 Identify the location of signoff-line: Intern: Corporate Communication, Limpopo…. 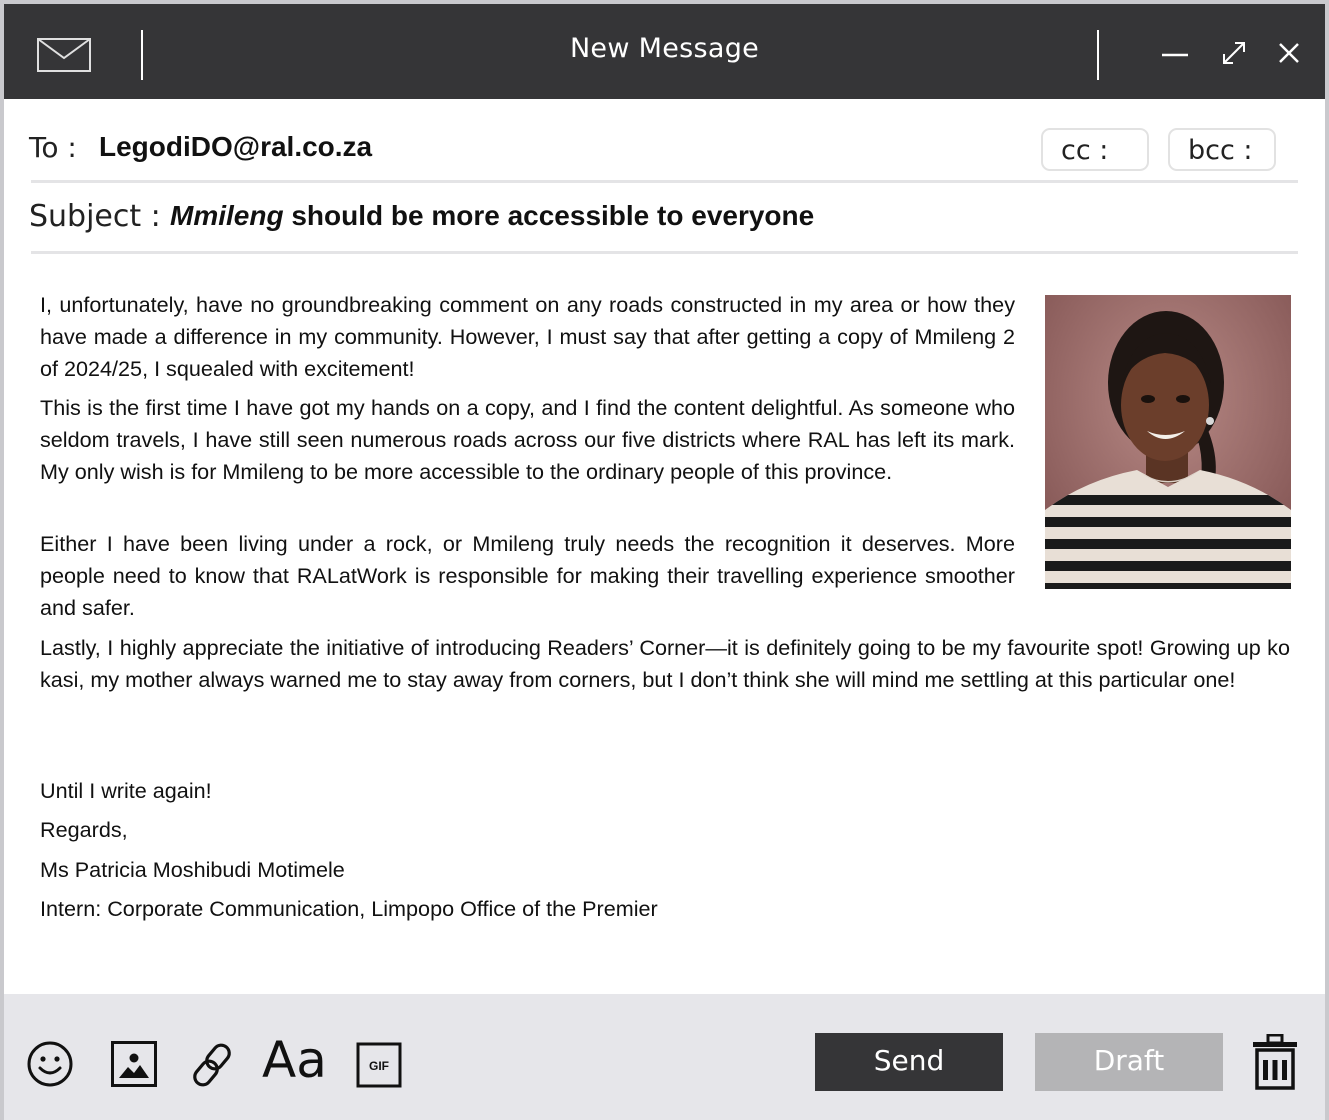
(349, 908).